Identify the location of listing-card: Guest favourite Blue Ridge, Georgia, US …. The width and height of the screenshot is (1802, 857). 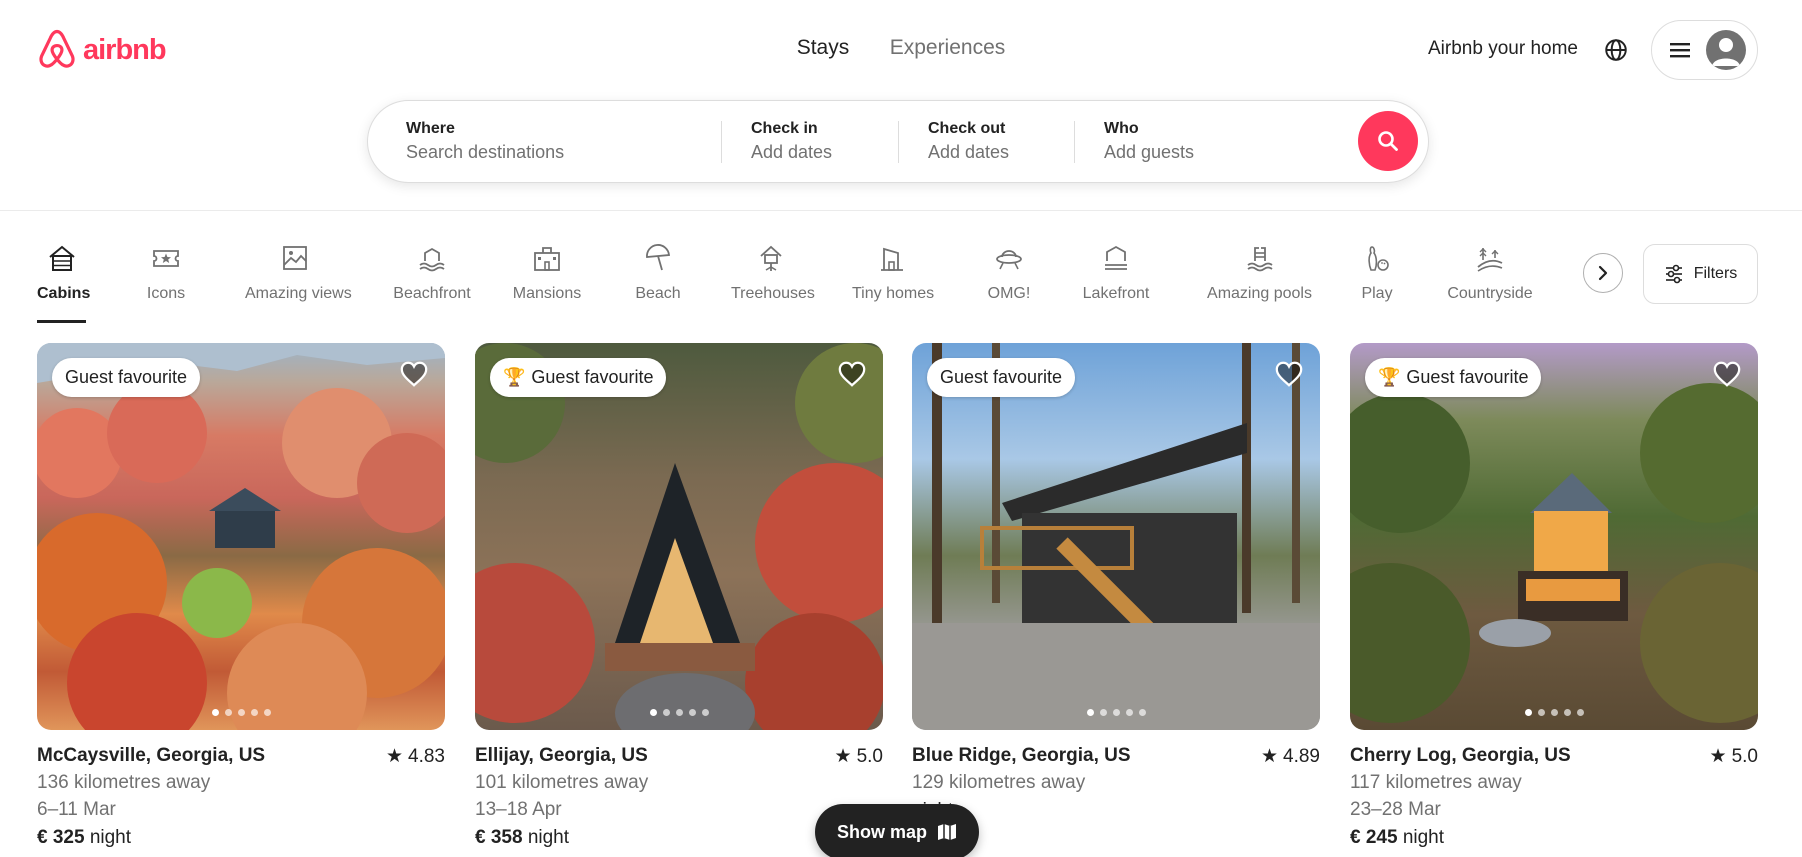
(1116, 582).